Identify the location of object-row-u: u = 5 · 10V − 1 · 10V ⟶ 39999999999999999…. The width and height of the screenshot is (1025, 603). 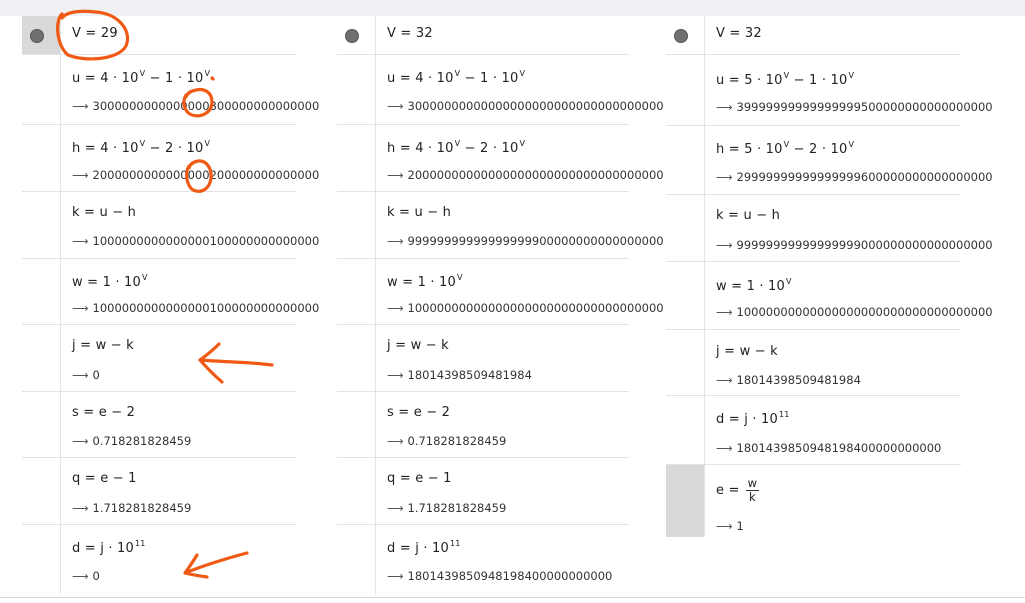
(829, 90).